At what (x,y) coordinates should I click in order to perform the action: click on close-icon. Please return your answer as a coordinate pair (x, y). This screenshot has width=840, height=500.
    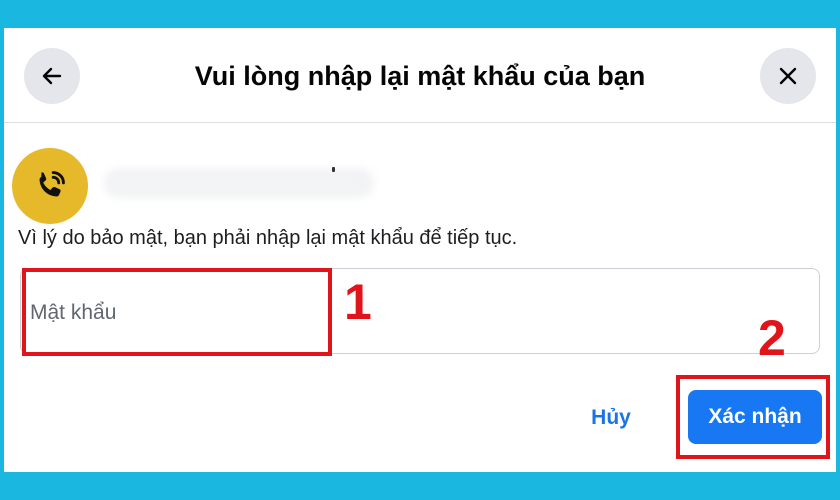
    Looking at the image, I should click on (788, 76).